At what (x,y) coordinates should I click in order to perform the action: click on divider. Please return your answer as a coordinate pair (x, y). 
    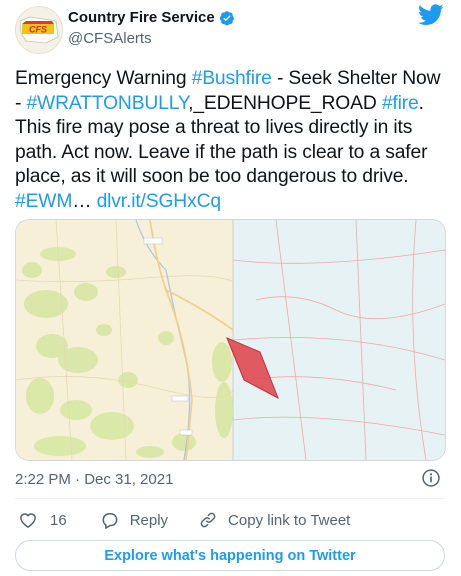
    Looking at the image, I should click on (230, 498).